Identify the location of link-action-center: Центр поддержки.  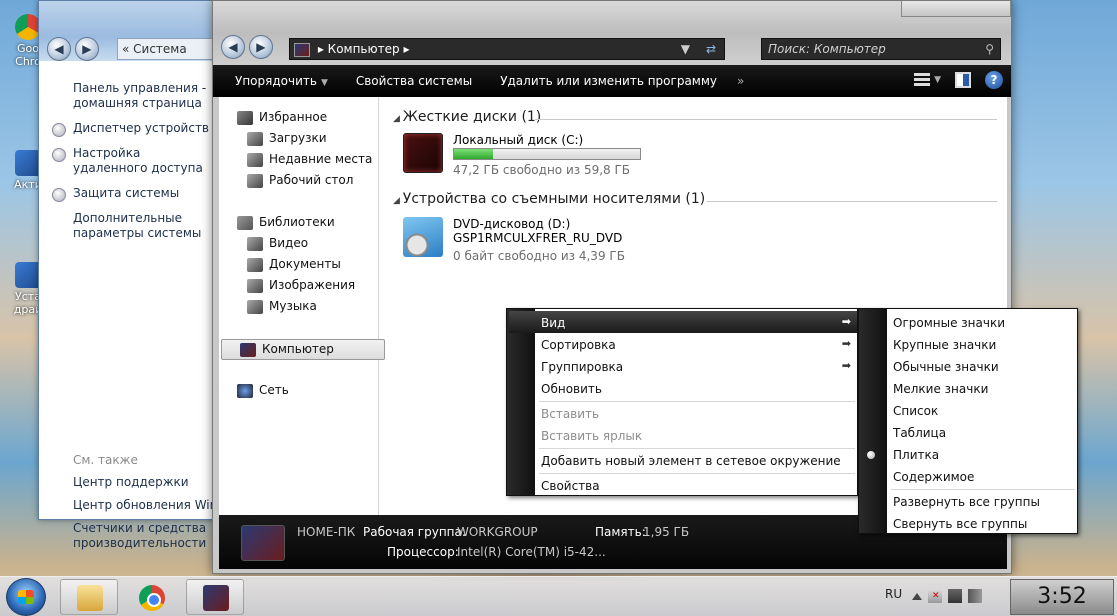
(143, 482).